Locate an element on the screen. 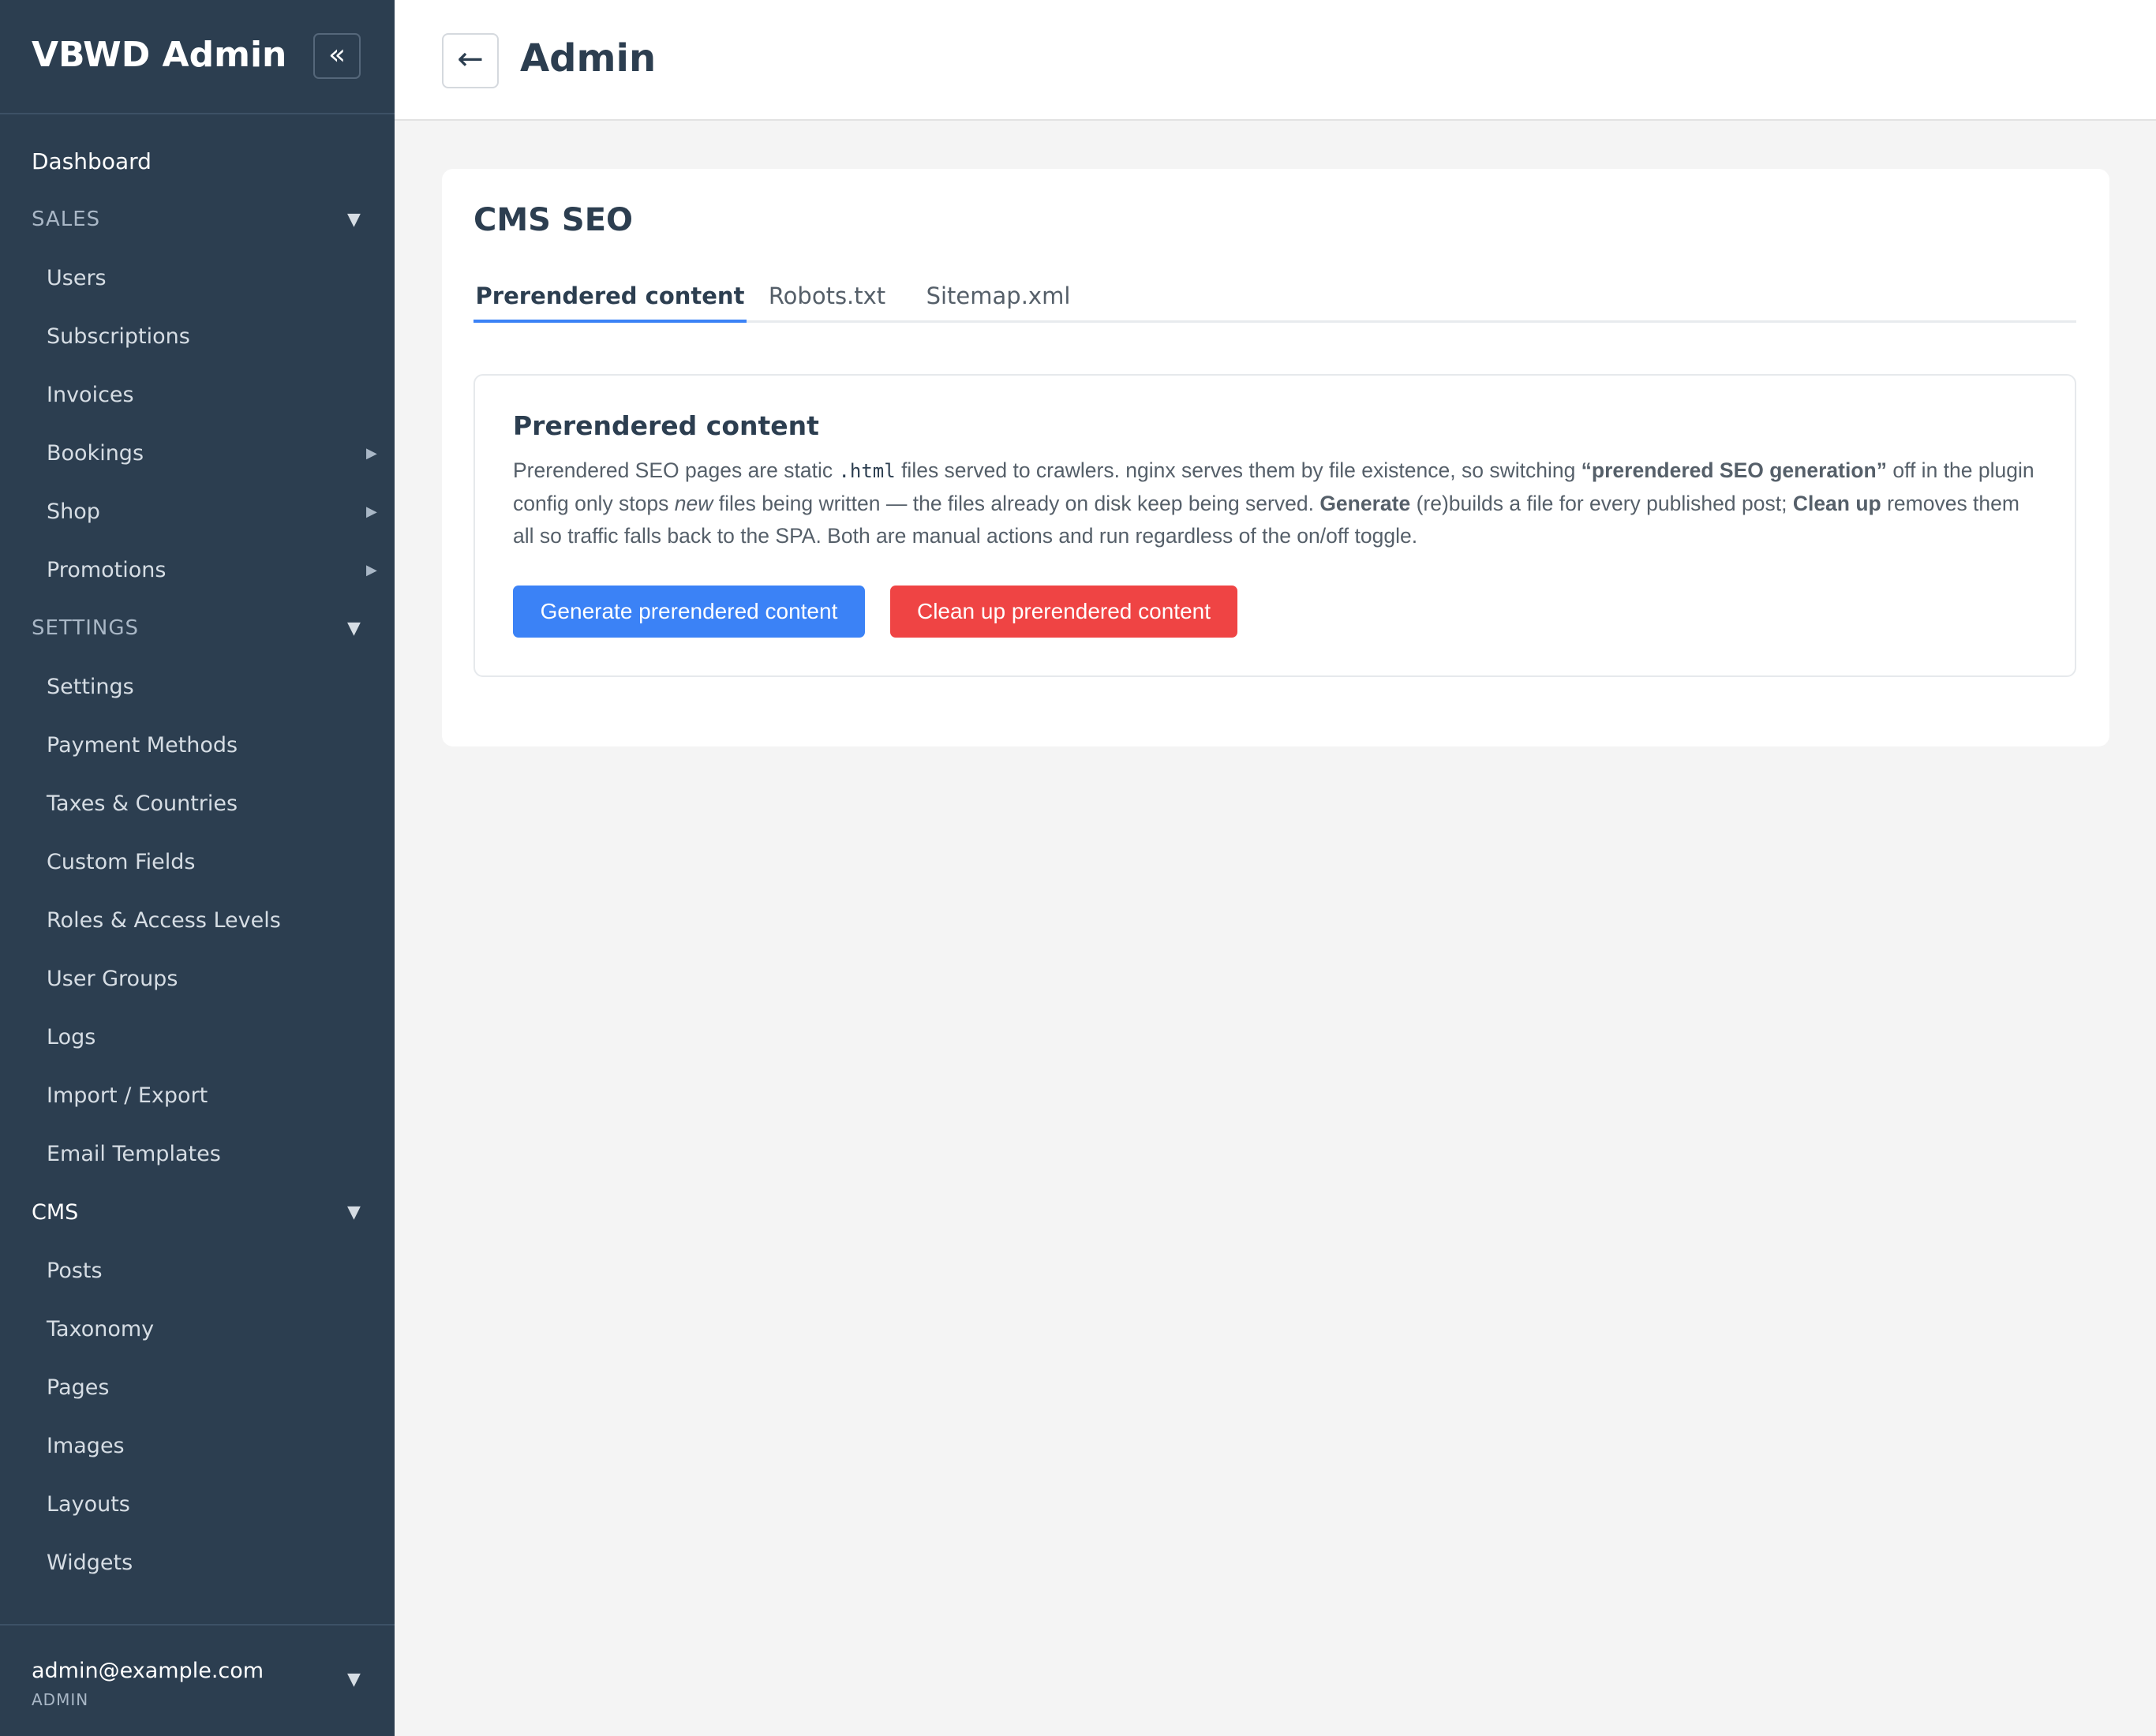 The height and width of the screenshot is (1736, 2156). sidebar-header: VBWD Admin « is located at coordinates (197, 57).